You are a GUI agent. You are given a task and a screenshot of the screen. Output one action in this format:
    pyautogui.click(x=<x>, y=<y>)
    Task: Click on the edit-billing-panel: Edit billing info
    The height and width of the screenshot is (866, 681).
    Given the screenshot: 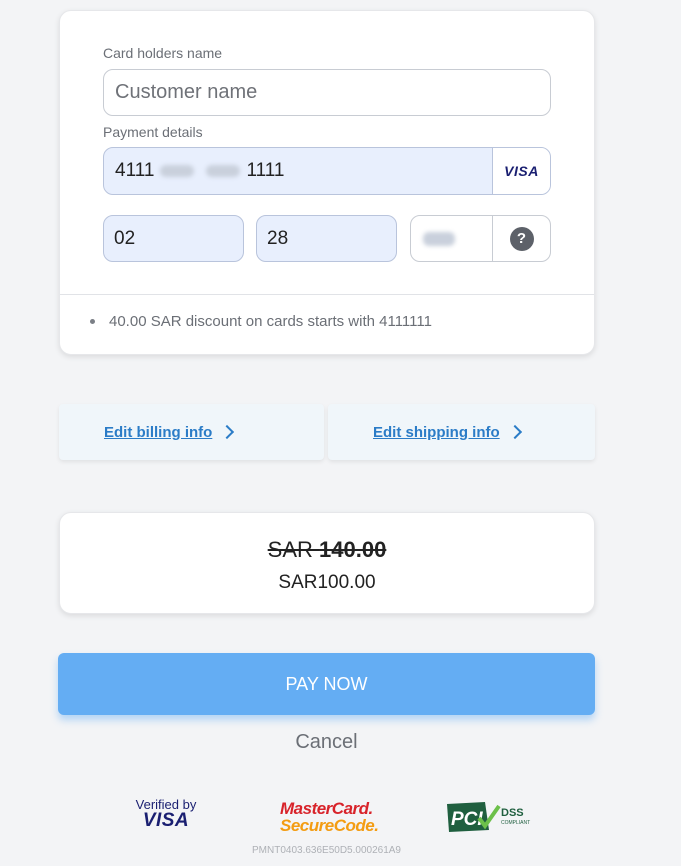 What is the action you would take?
    pyautogui.click(x=191, y=432)
    